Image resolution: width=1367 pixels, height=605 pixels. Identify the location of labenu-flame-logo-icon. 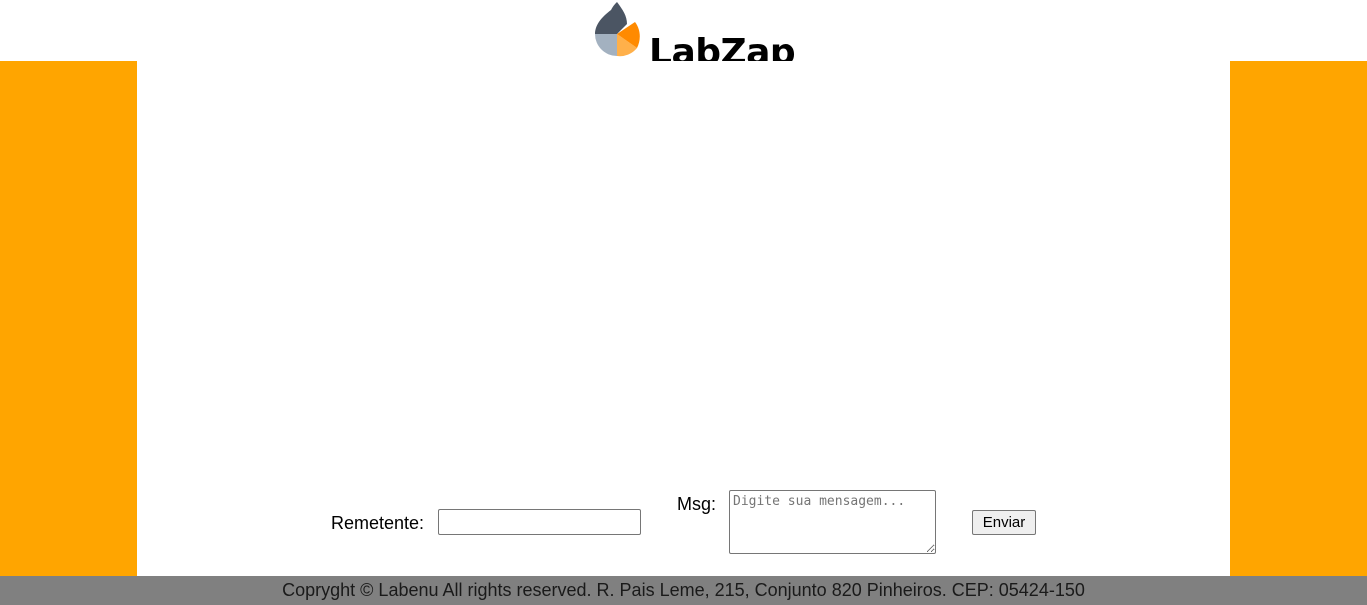
(618, 31).